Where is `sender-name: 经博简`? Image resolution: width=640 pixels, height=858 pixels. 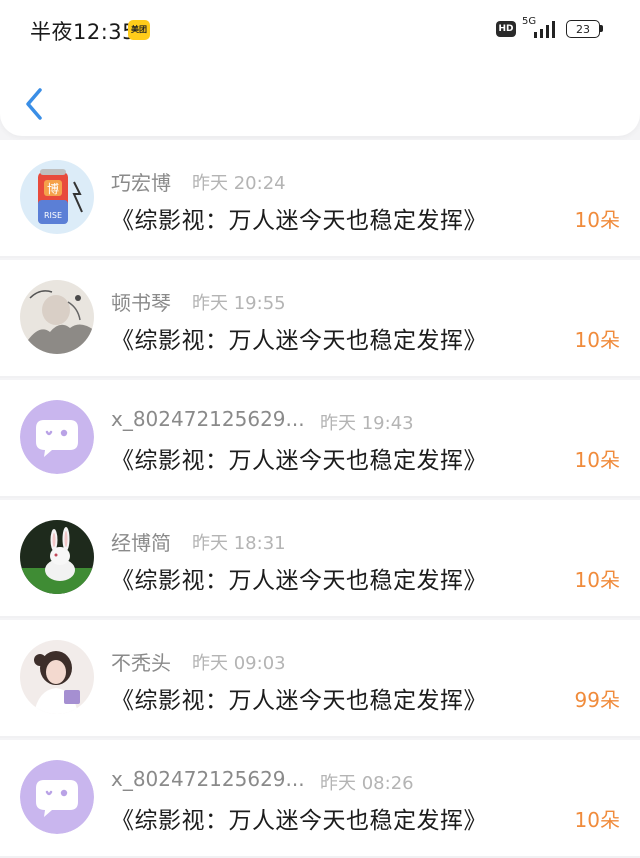 sender-name: 经博简 is located at coordinates (141, 543).